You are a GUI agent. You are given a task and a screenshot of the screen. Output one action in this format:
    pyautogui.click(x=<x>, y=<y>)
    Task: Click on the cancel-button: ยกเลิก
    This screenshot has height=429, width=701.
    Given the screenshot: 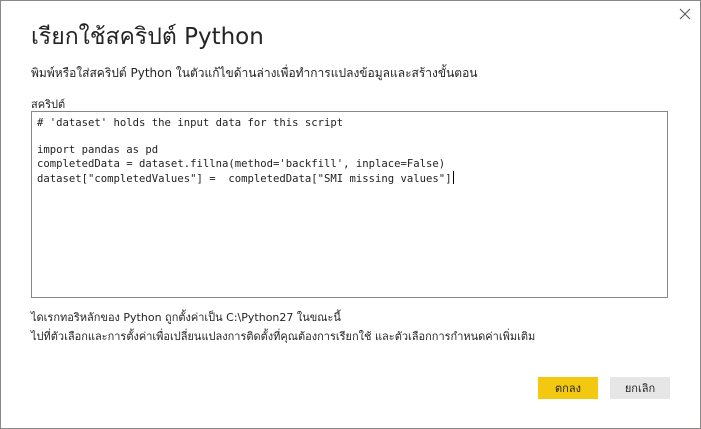 What is the action you would take?
    pyautogui.click(x=640, y=388)
    